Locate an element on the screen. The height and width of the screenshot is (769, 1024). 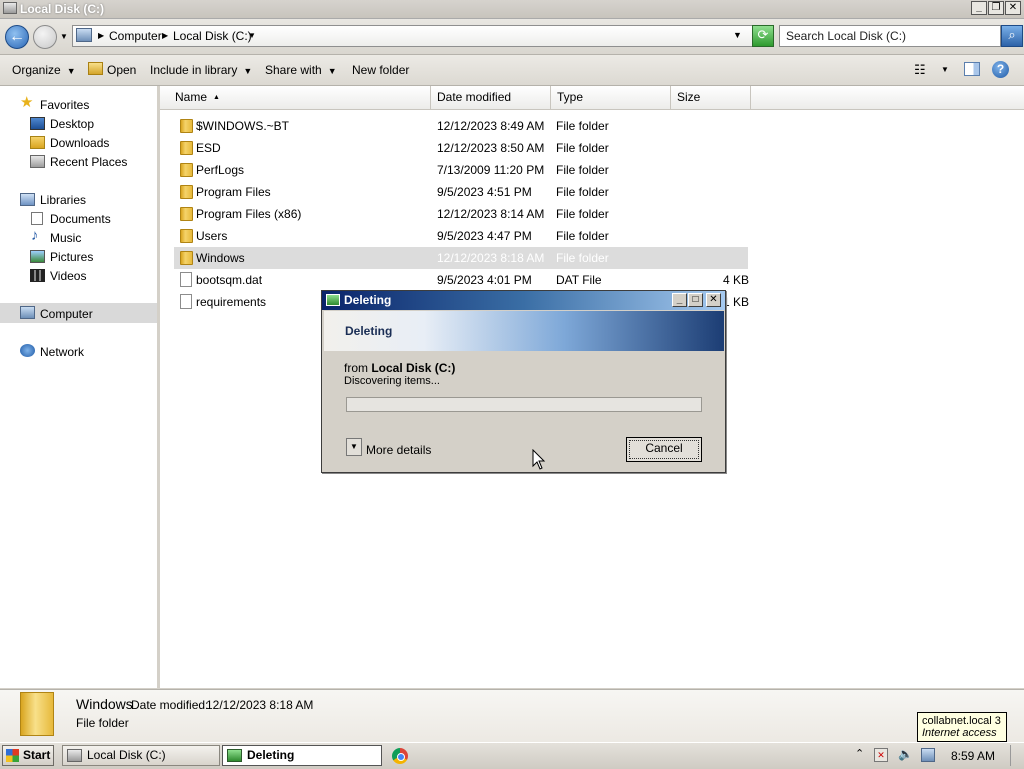
column-date-modified: Date modified is located at coordinates (491, 97).